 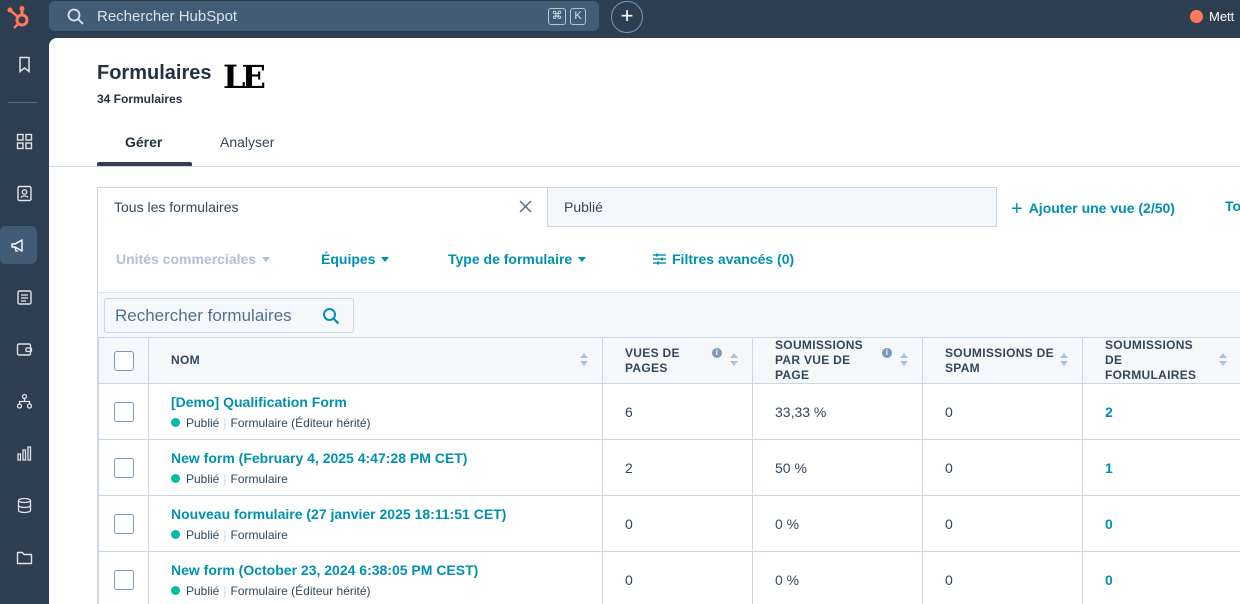 What do you see at coordinates (375, 360) in the screenshot?
I see `column-header-name: NOM` at bounding box center [375, 360].